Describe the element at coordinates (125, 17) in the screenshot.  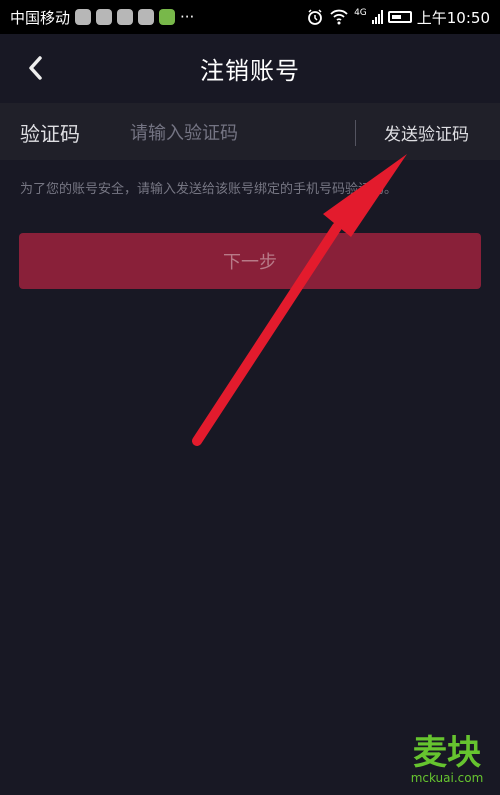
I see `telegram-notification-icon` at that location.